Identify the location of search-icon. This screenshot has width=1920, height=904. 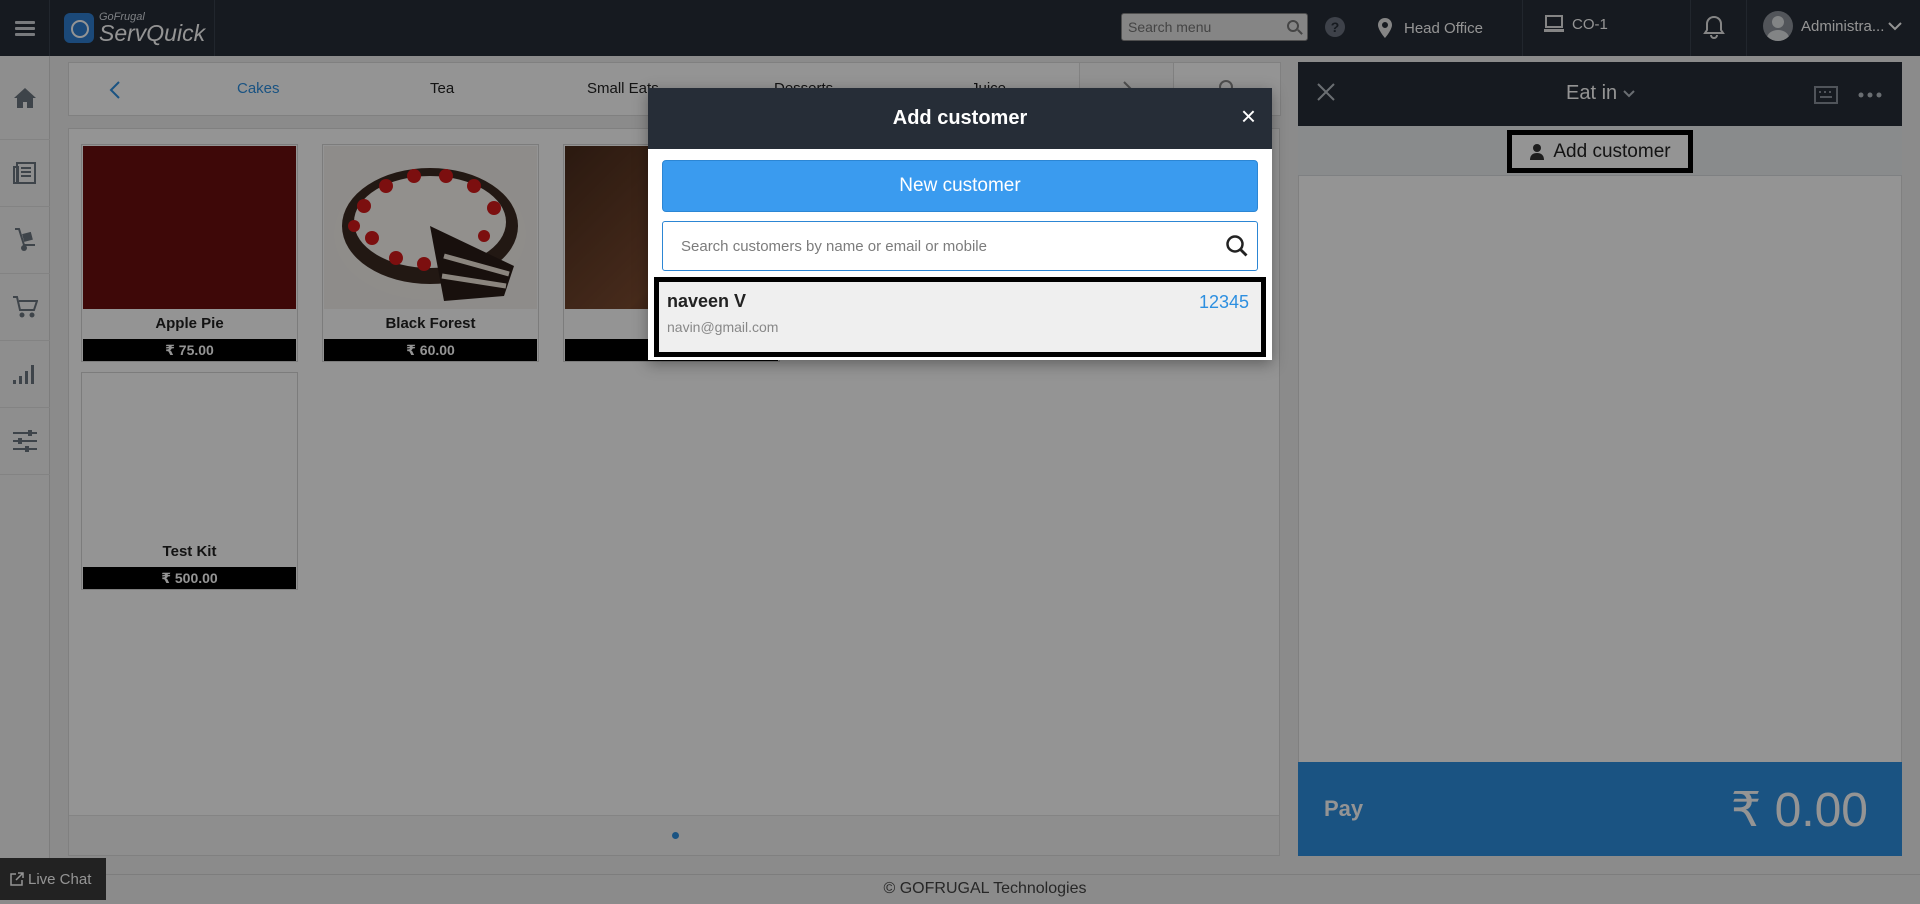
(1237, 246).